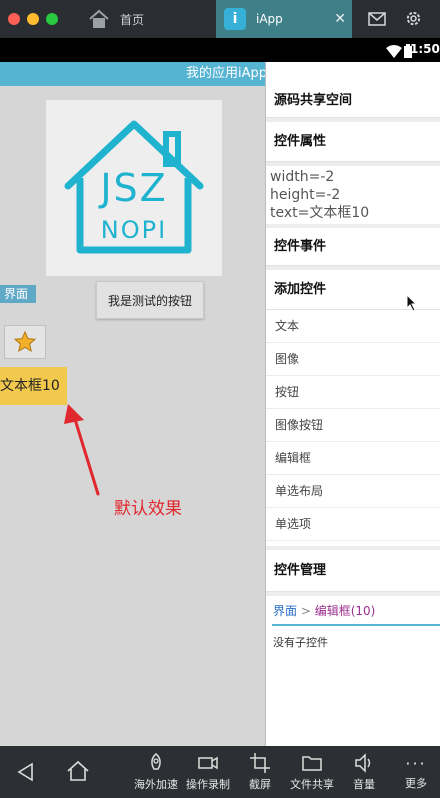  Describe the element at coordinates (26, 774) in the screenshot. I see `back-icon` at that location.